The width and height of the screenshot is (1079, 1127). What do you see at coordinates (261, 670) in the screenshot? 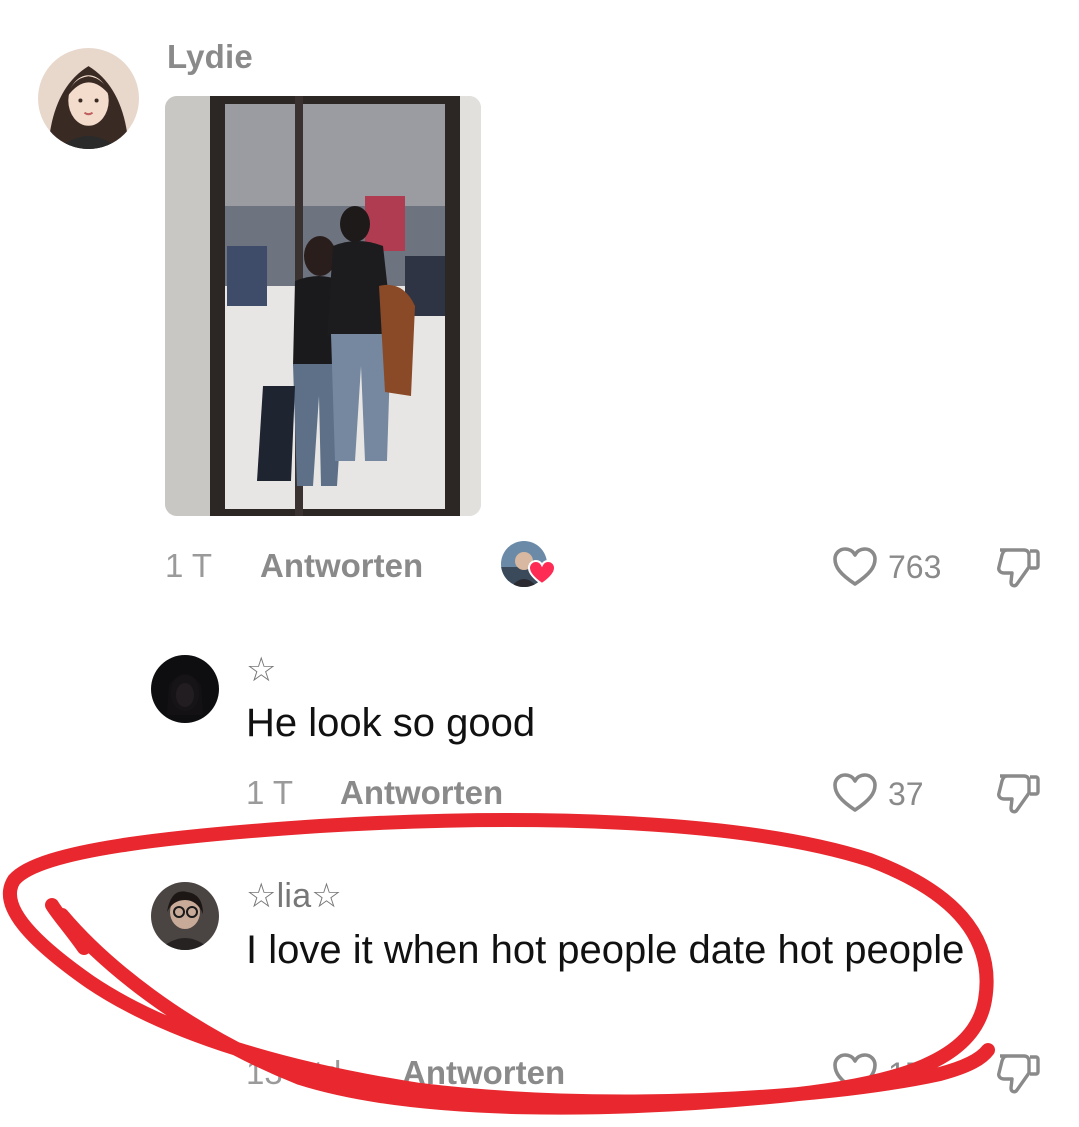
I see `comment-username: ☆` at bounding box center [261, 670].